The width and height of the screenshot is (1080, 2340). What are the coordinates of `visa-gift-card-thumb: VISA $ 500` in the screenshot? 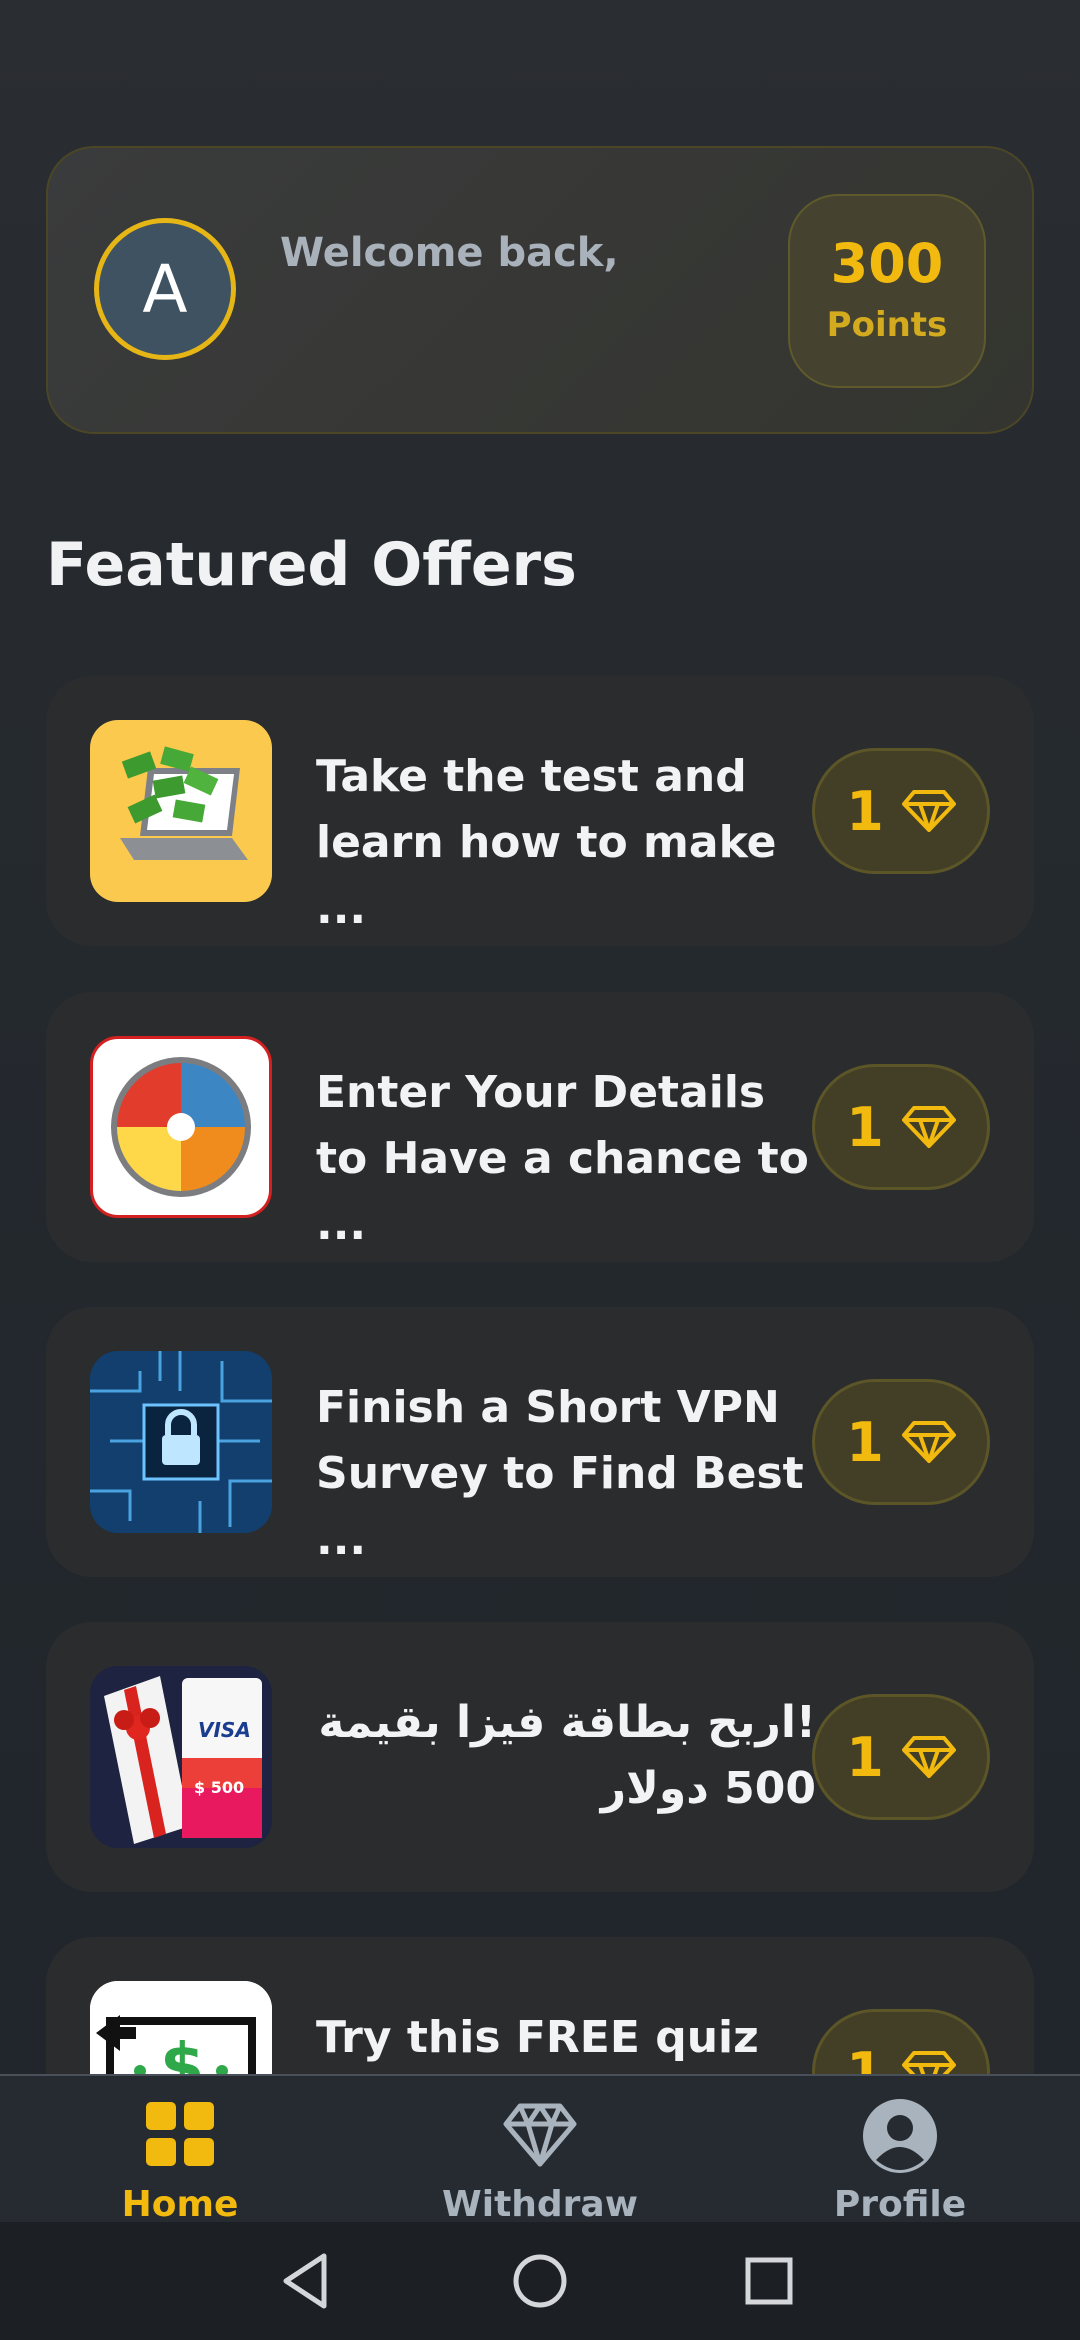 It's located at (181, 1757).